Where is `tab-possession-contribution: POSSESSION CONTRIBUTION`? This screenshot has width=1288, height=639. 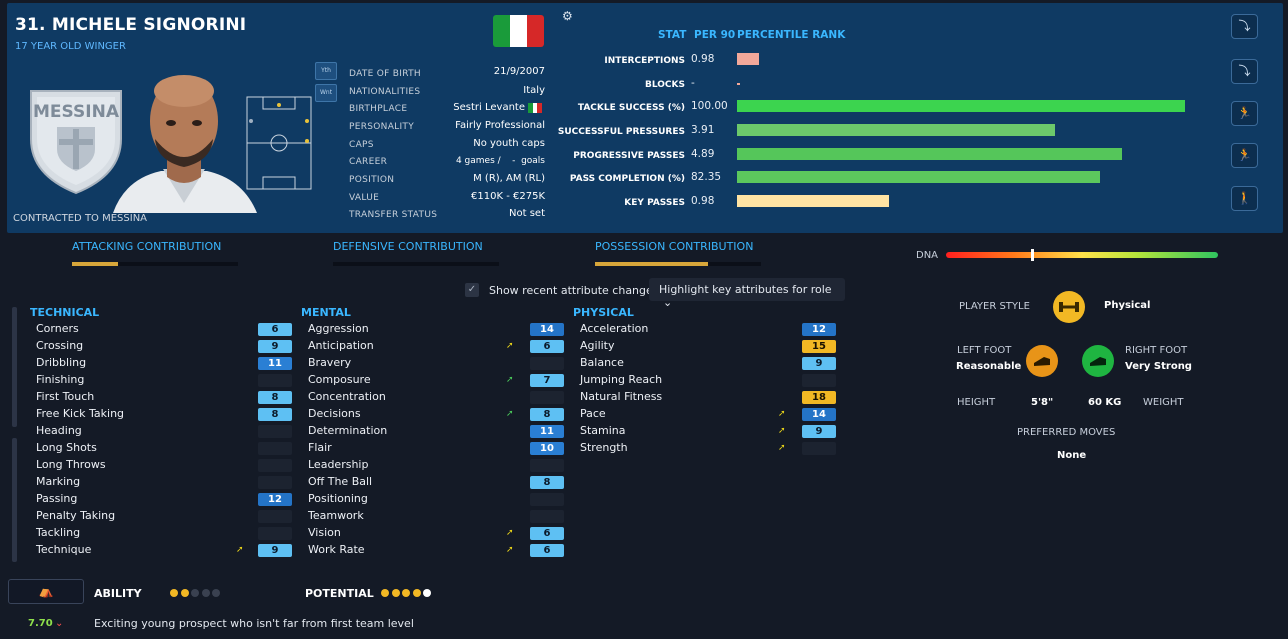
tab-possession-contribution: POSSESSION CONTRIBUTION is located at coordinates (674, 246).